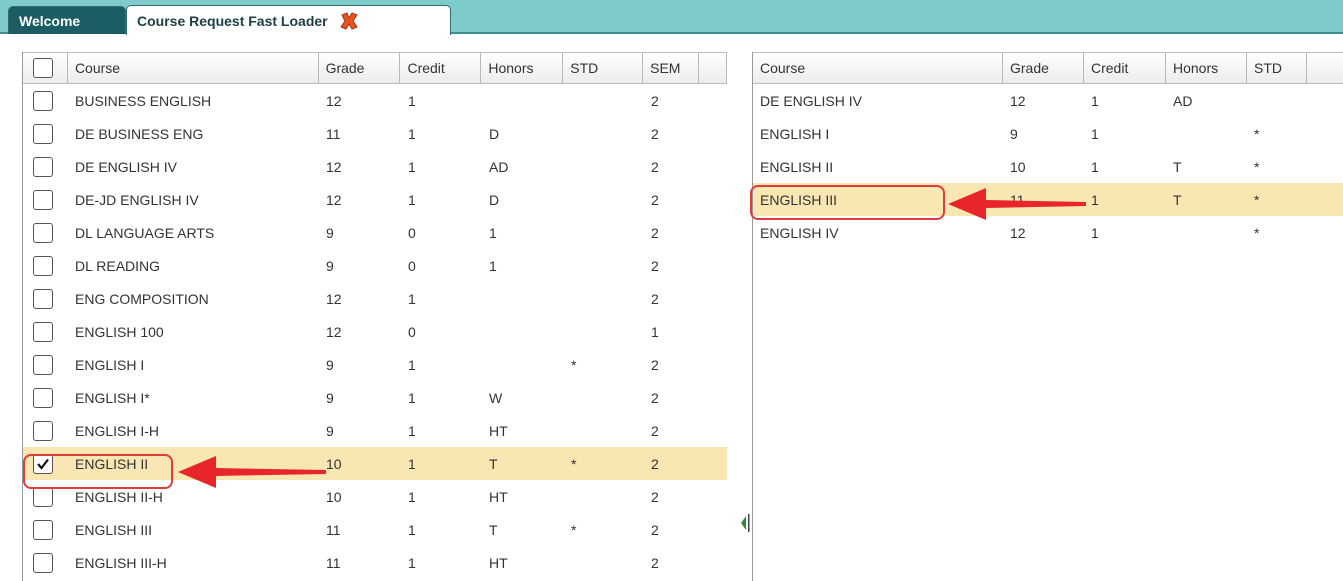 This screenshot has width=1343, height=581. Describe the element at coordinates (67, 20) in the screenshot. I see `tab-welcome: Welcome` at that location.